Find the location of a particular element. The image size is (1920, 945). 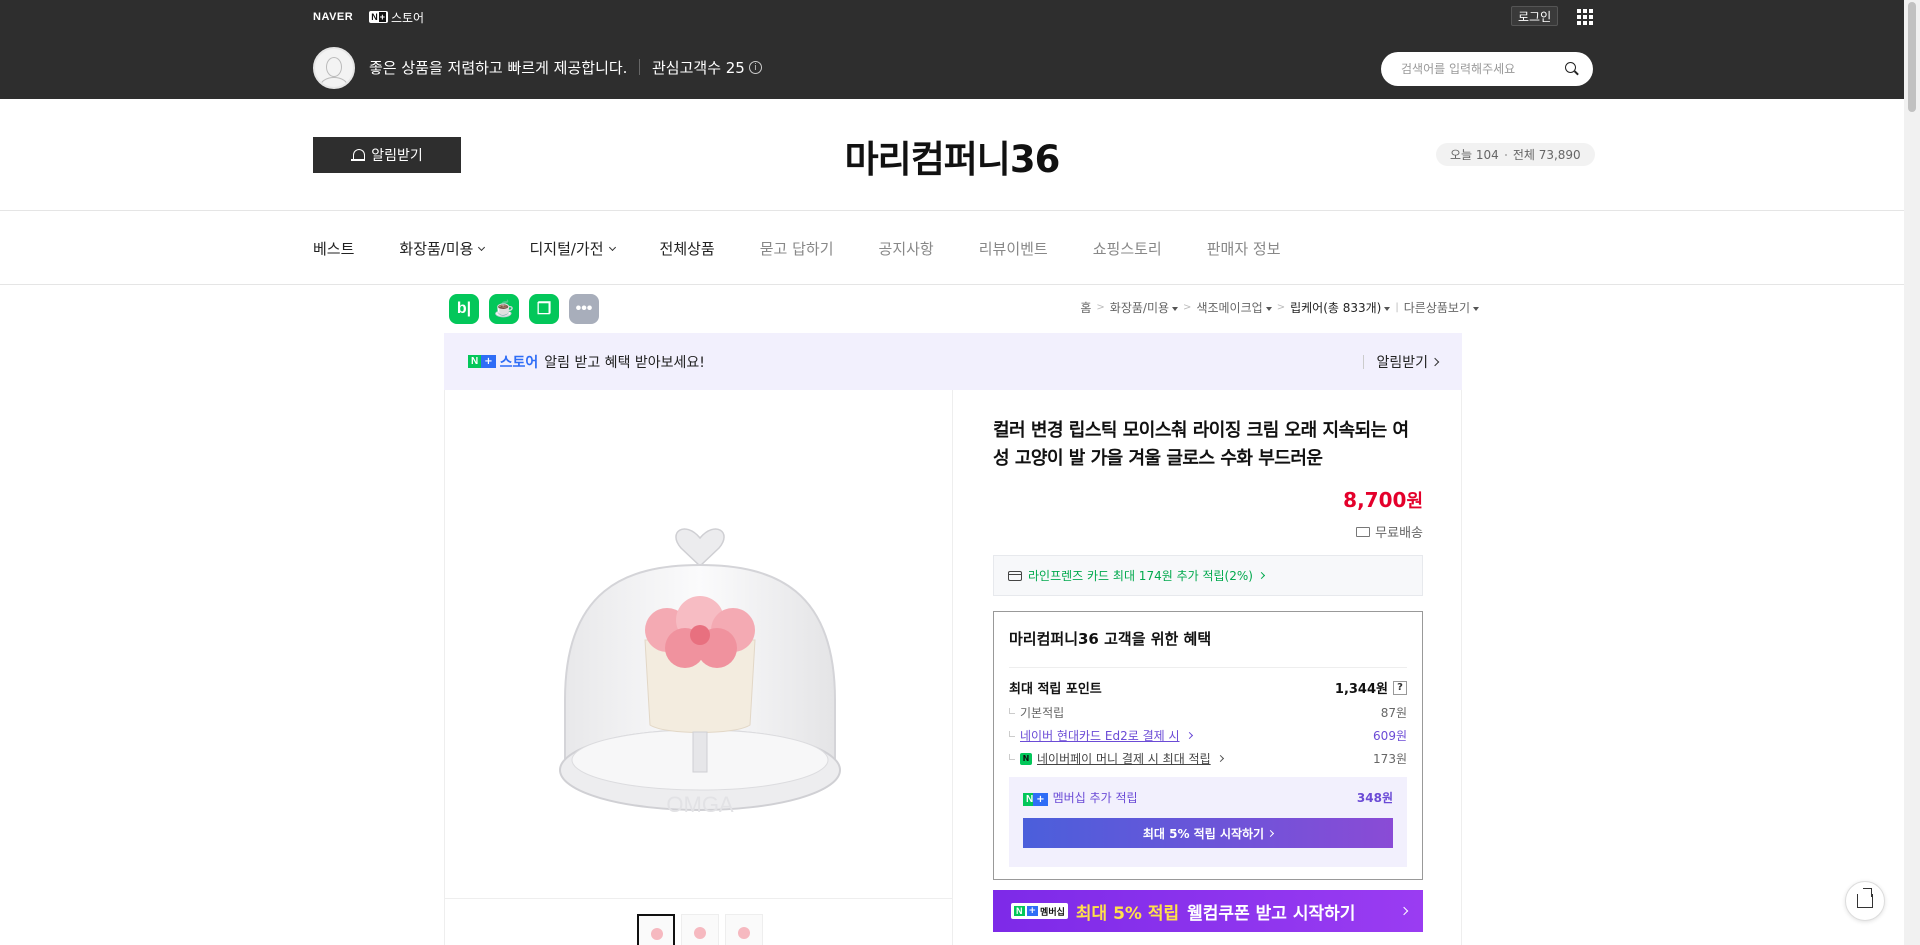

naver-logo: NAVER is located at coordinates (333, 17).